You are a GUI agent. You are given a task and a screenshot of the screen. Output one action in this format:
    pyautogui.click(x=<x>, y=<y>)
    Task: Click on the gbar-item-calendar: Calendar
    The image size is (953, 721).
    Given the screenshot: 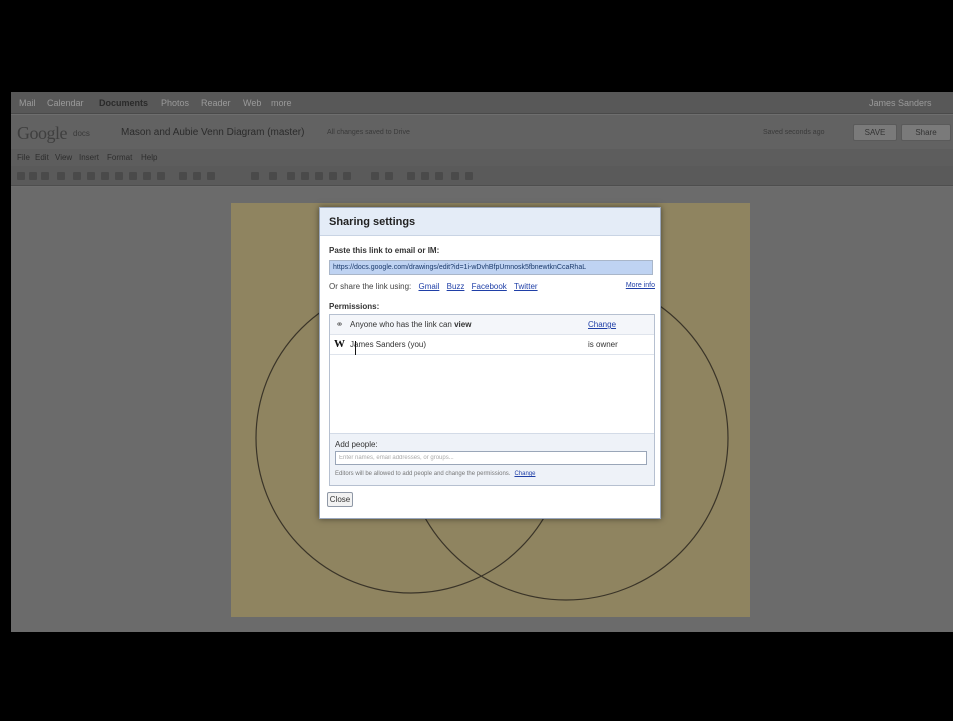 What is the action you would take?
    pyautogui.click(x=65, y=103)
    